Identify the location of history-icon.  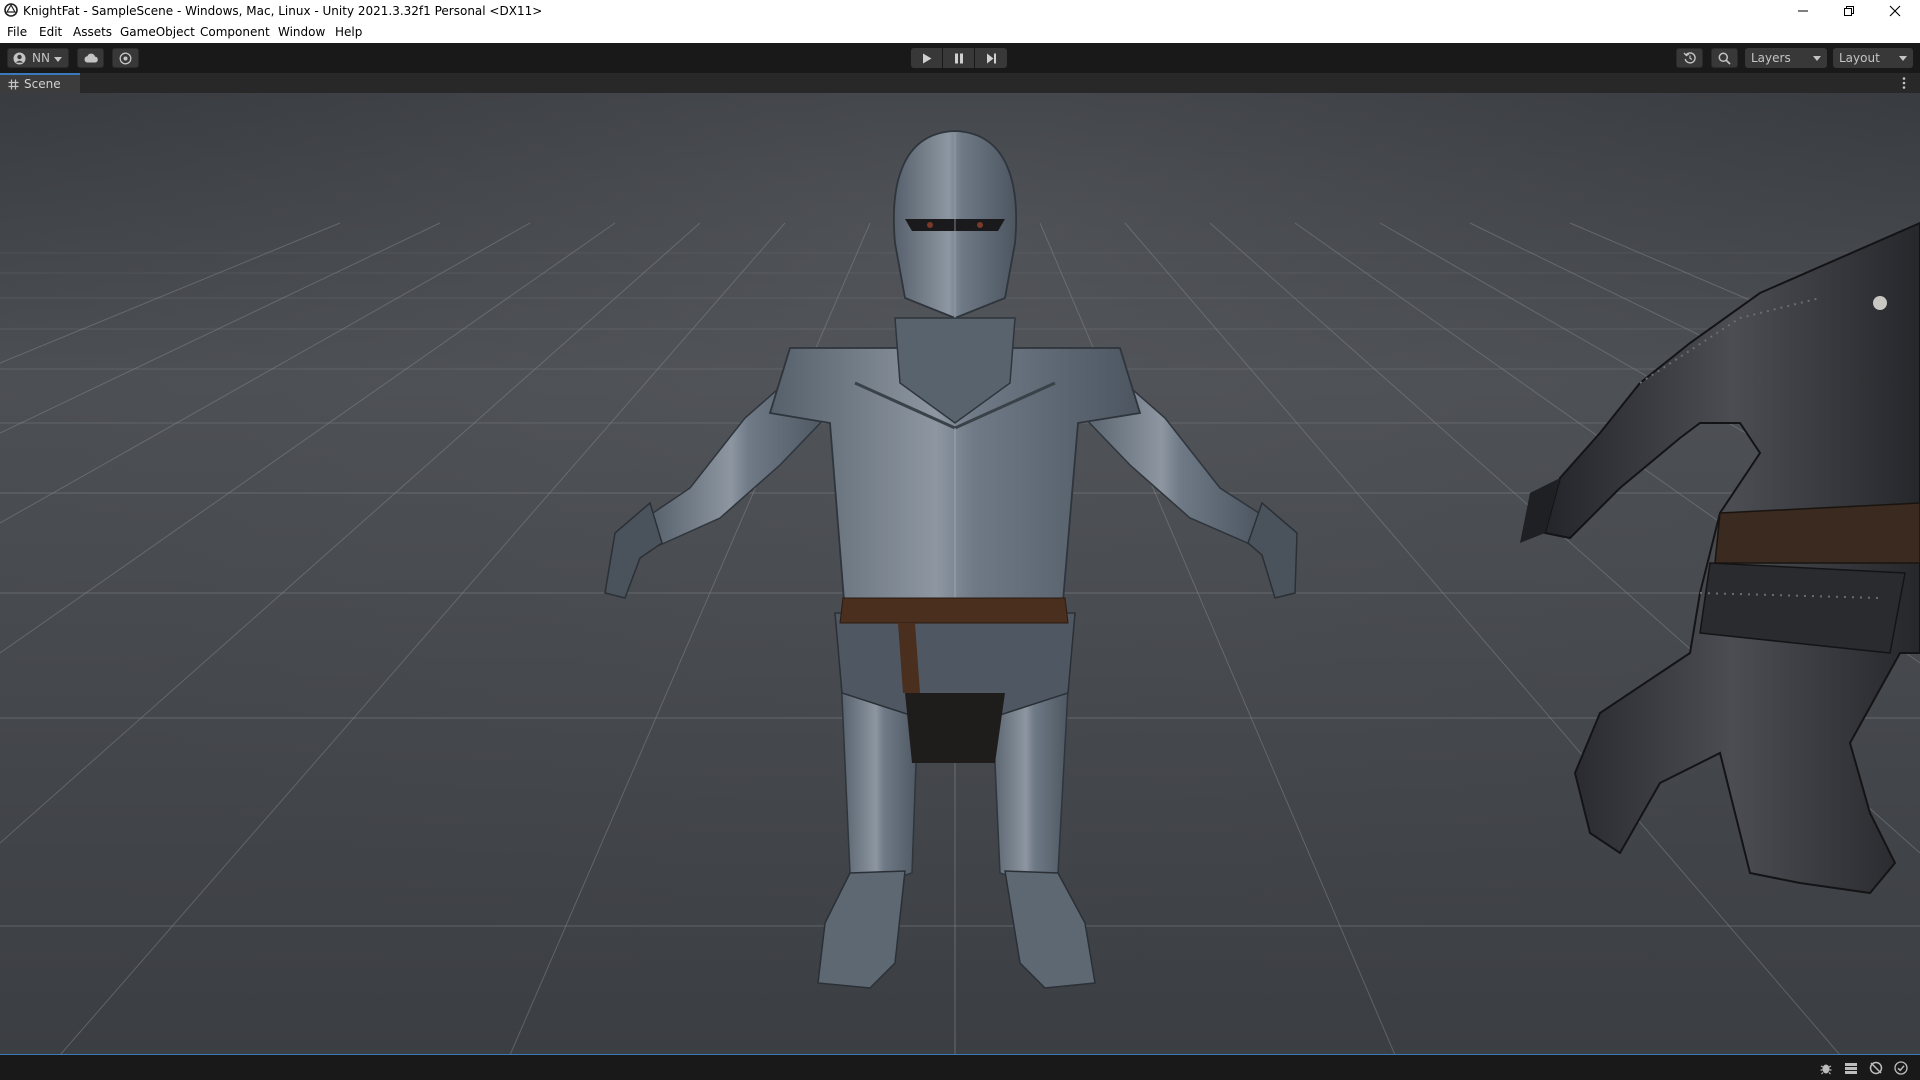
(1689, 58).